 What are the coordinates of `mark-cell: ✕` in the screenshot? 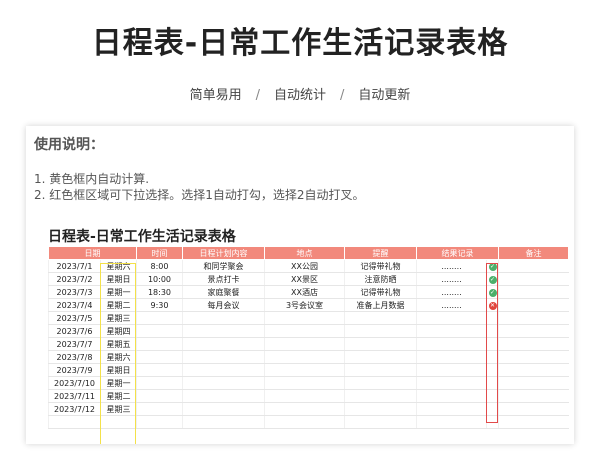 It's located at (492, 305).